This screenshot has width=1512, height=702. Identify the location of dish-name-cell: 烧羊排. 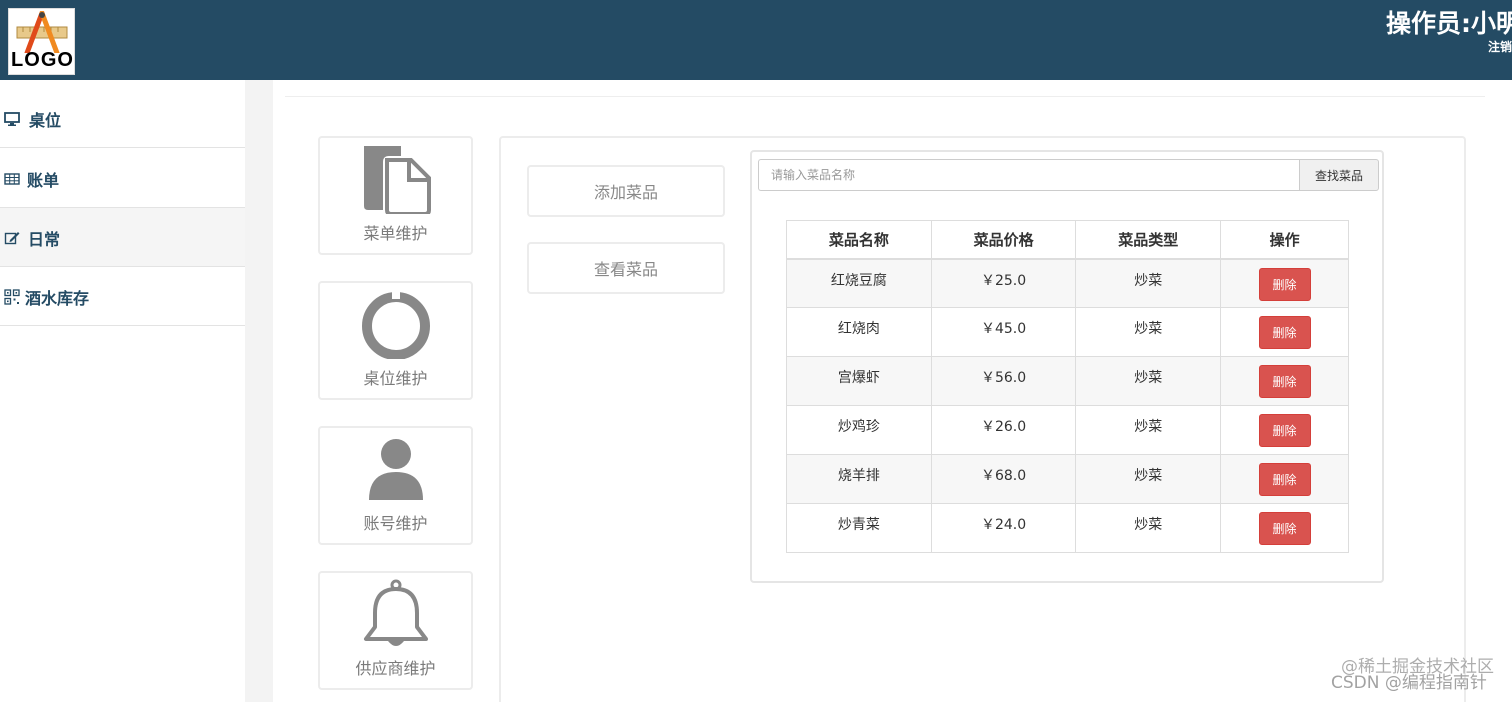
(859, 479).